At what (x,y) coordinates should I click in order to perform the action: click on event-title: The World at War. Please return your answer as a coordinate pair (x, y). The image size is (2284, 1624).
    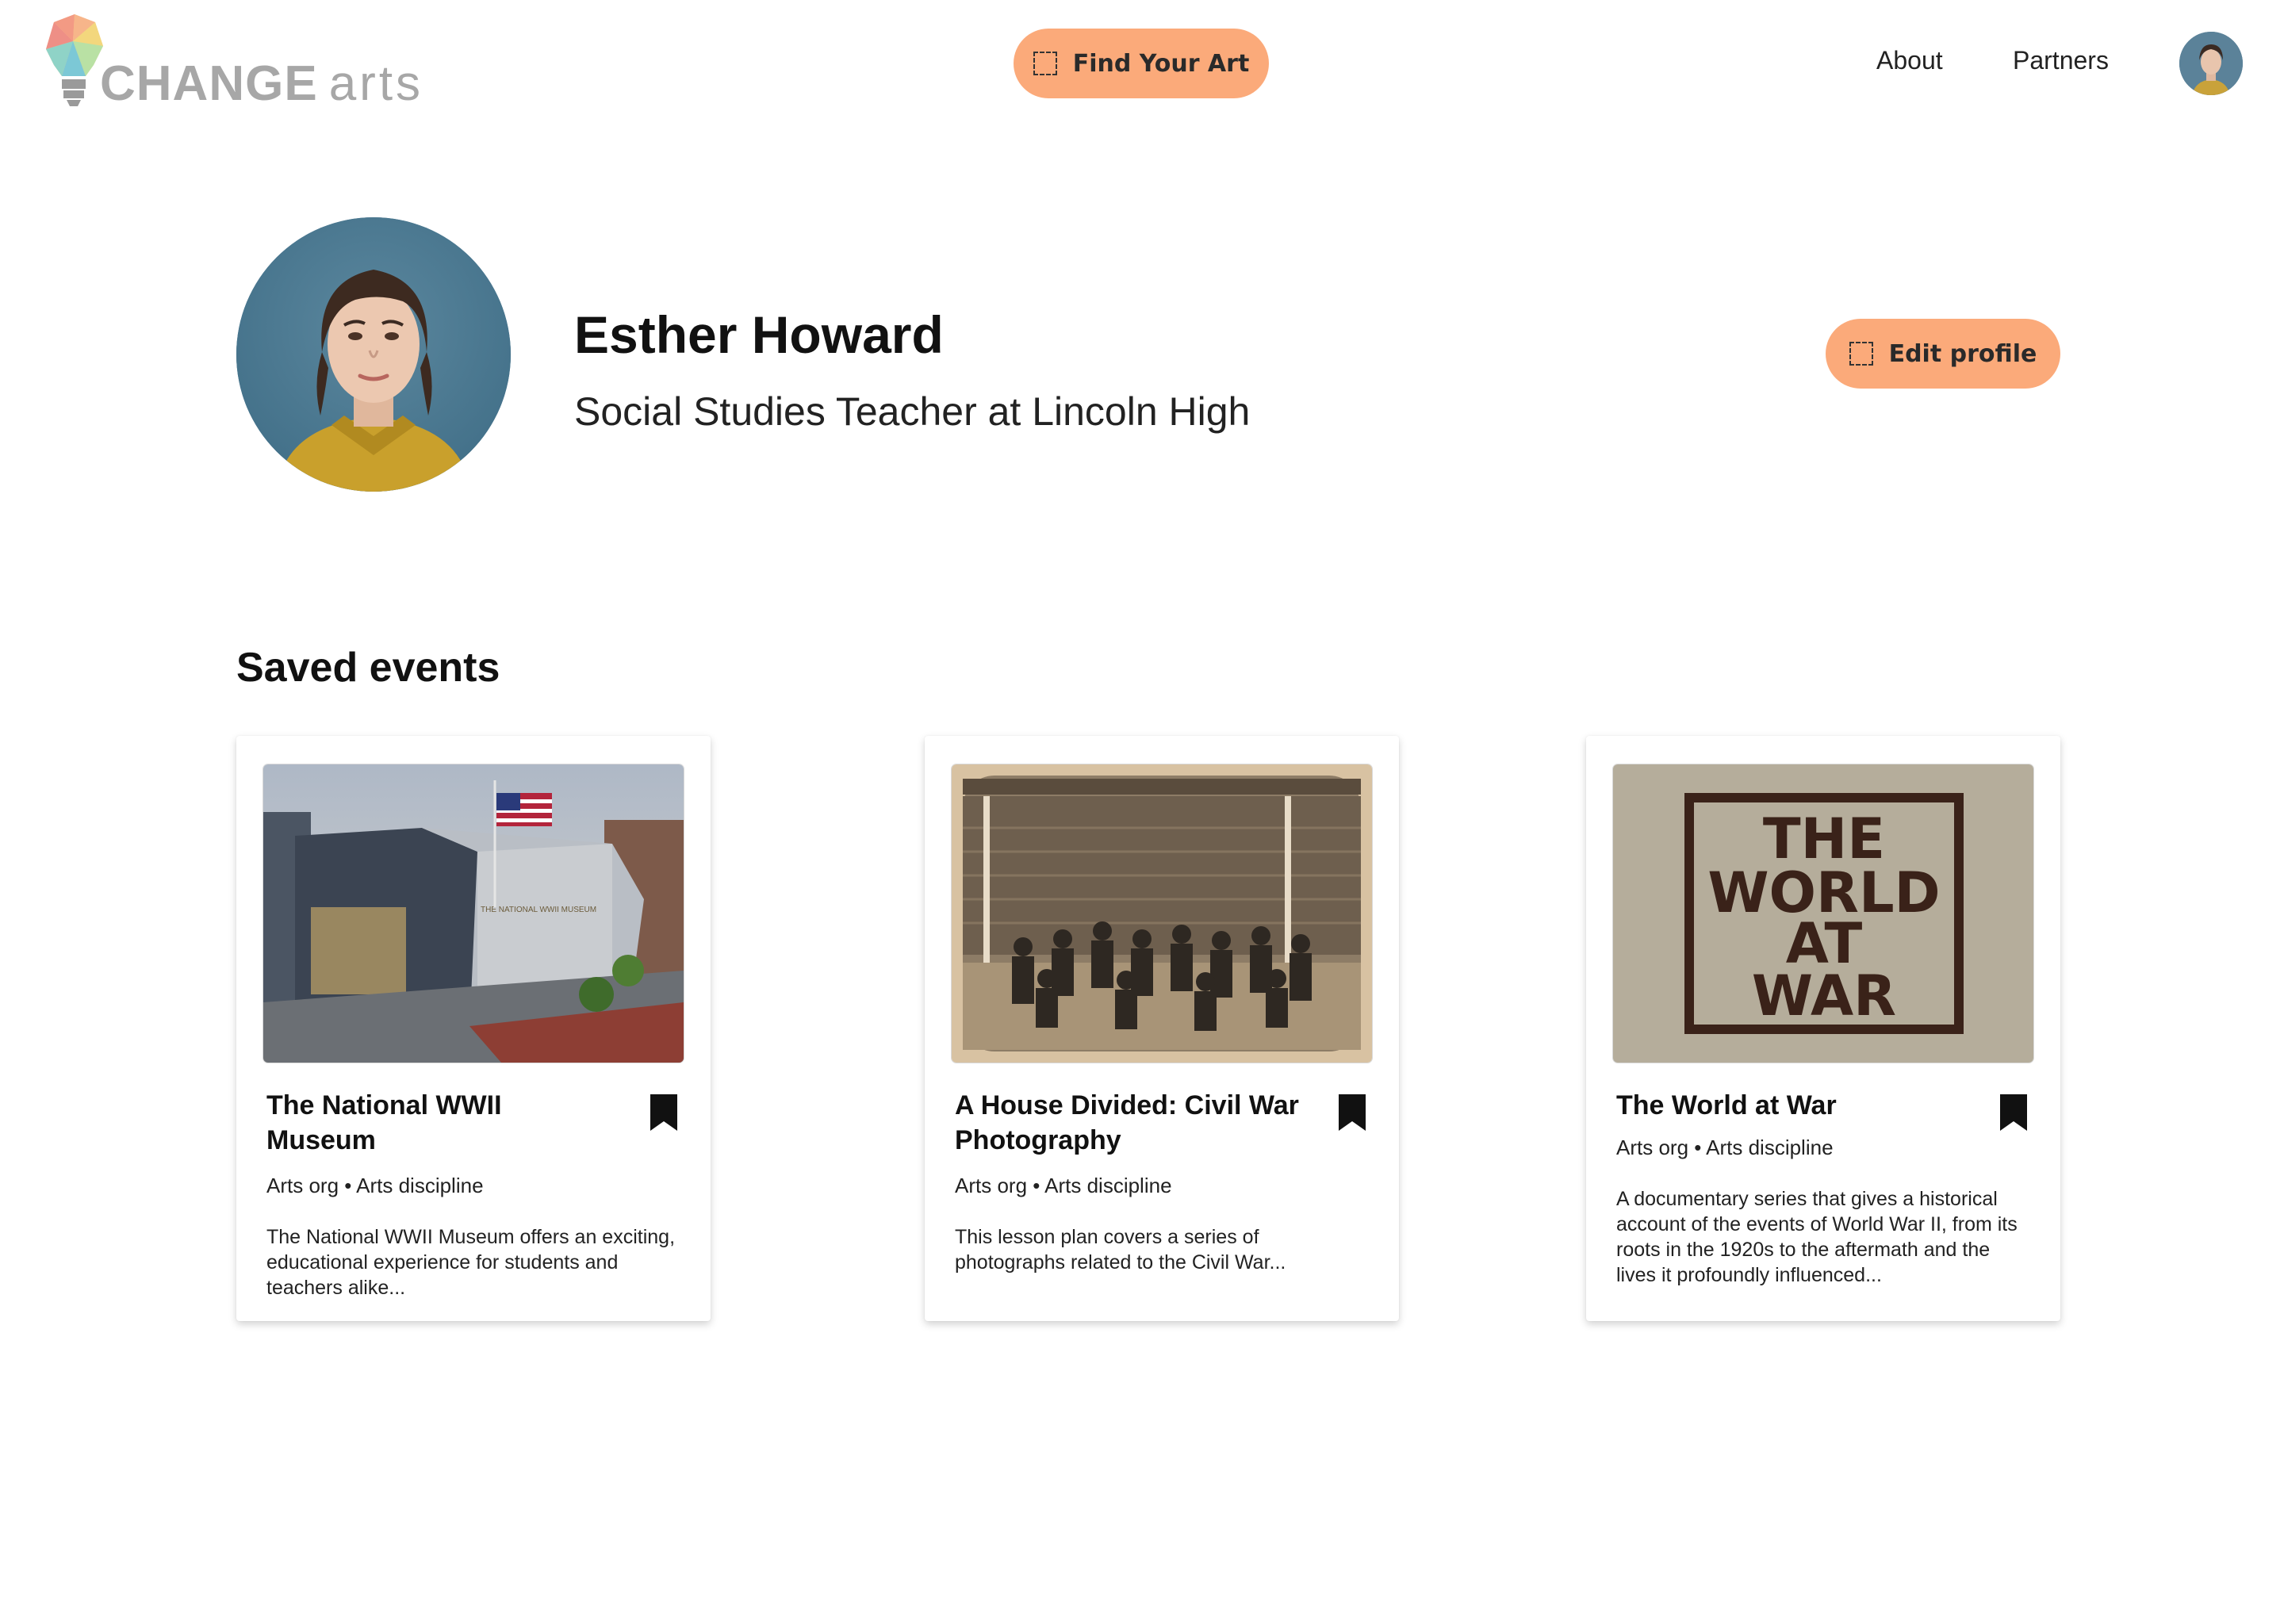
    Looking at the image, I should click on (1790, 1105).